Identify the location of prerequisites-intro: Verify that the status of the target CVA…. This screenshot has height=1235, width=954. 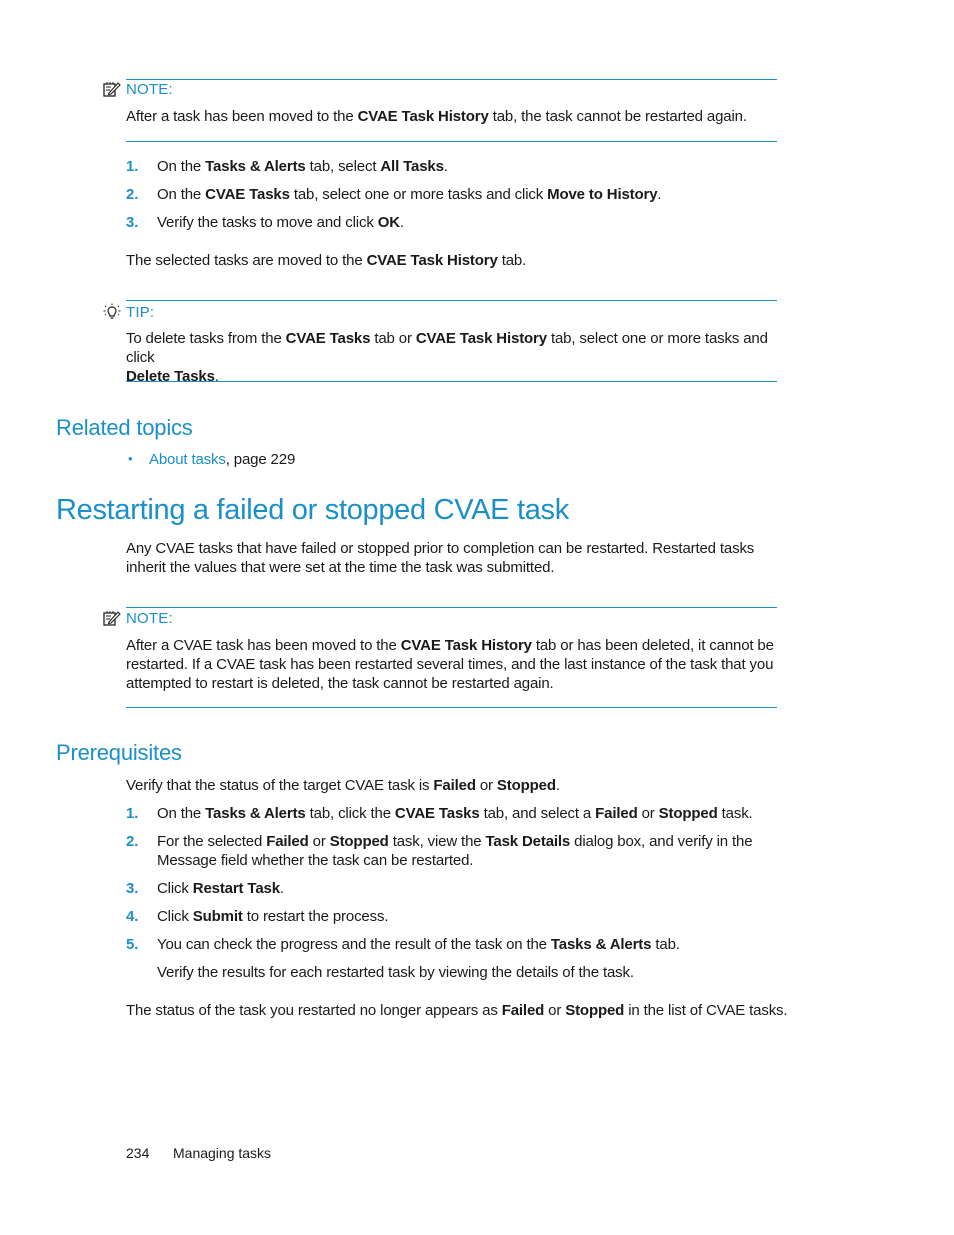
(343, 785).